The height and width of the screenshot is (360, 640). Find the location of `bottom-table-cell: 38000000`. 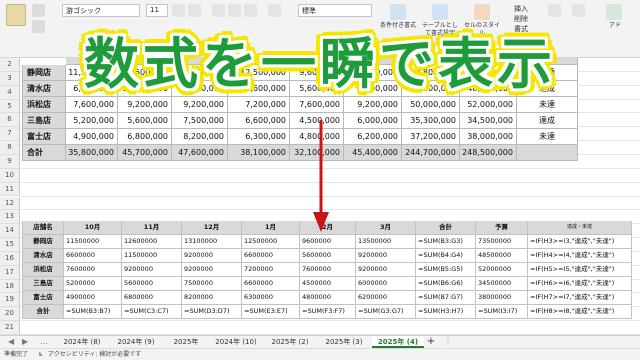

bottom-table-cell: 38000000 is located at coordinates (502, 298).